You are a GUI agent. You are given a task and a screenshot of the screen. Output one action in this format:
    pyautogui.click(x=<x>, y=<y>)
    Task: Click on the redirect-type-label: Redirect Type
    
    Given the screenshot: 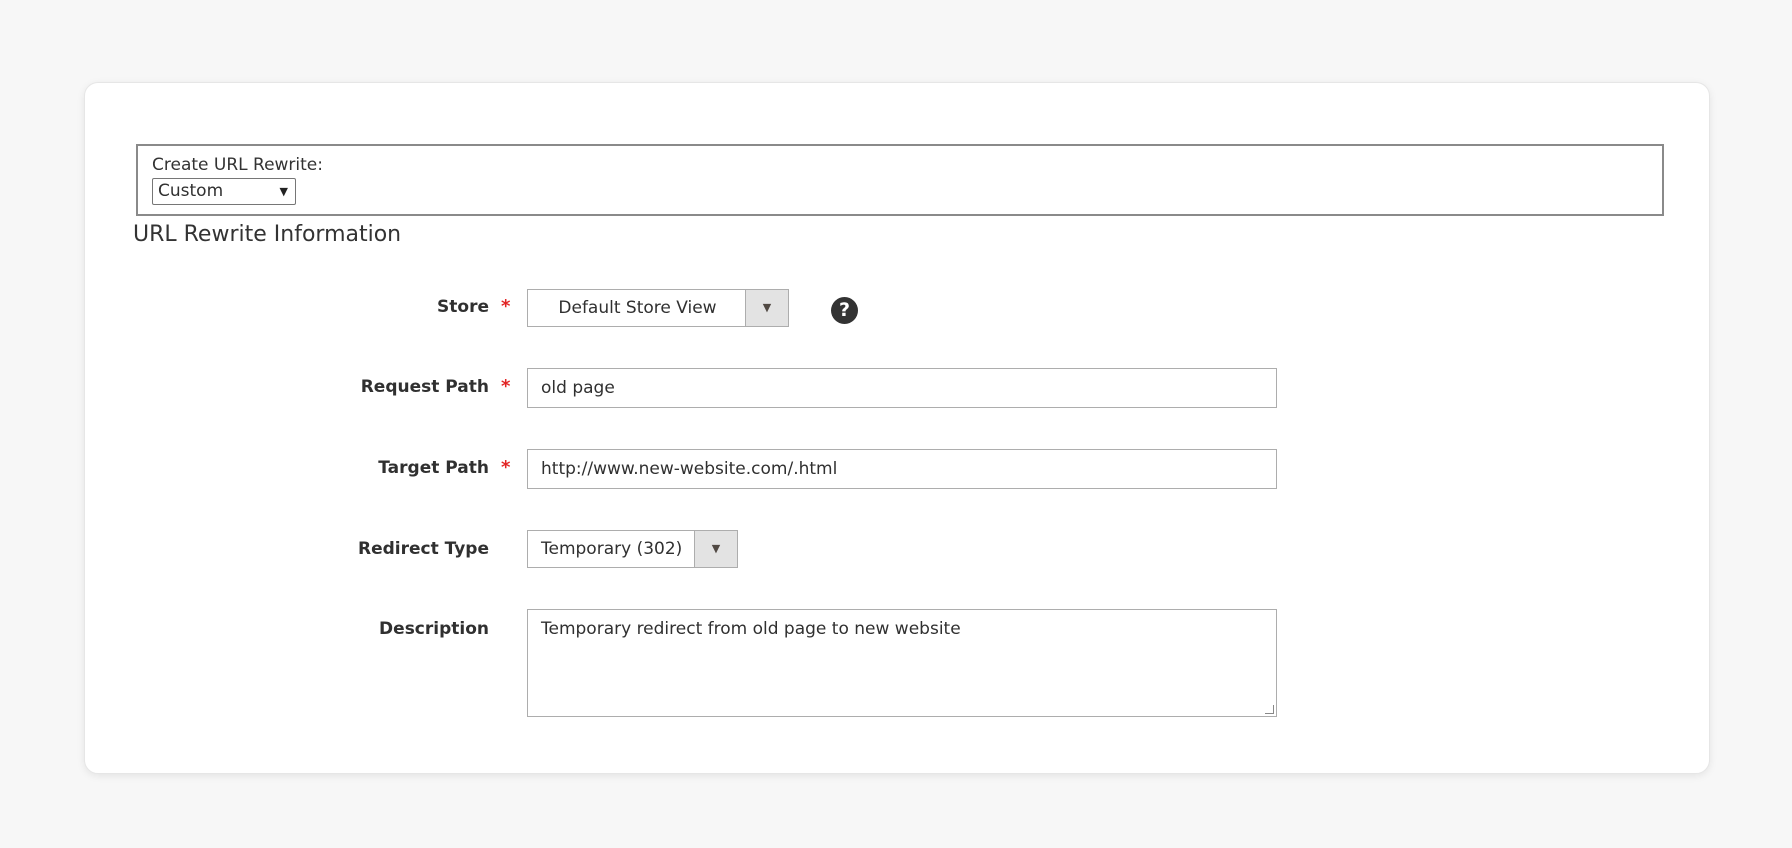 What is the action you would take?
    pyautogui.click(x=423, y=549)
    